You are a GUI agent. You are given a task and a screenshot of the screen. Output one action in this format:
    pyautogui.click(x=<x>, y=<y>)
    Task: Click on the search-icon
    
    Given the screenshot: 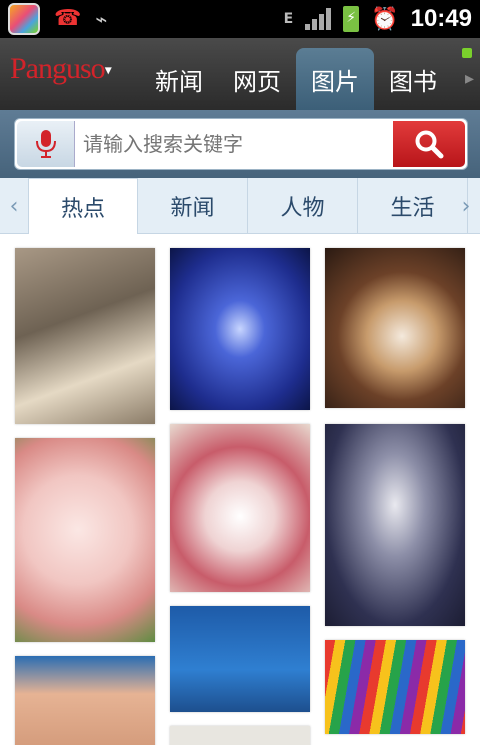 What is the action you would take?
    pyautogui.click(x=429, y=144)
    